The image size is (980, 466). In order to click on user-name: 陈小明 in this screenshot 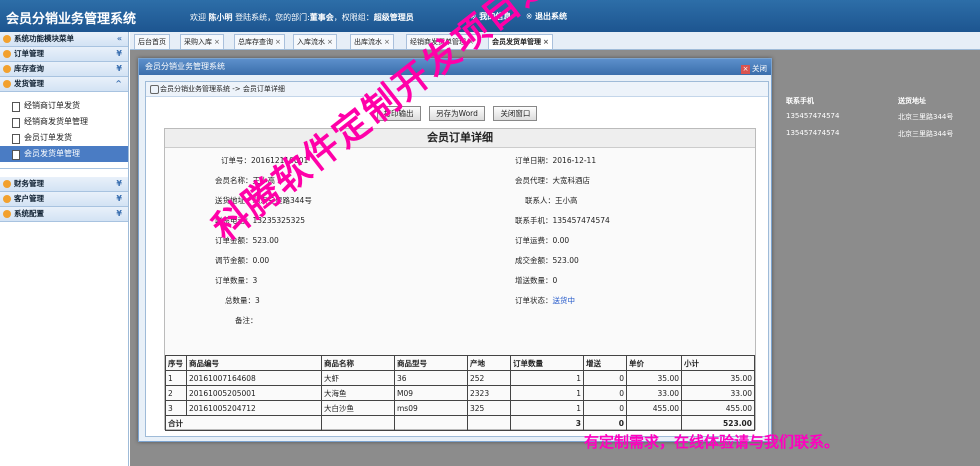, I will do `click(220, 17)`.